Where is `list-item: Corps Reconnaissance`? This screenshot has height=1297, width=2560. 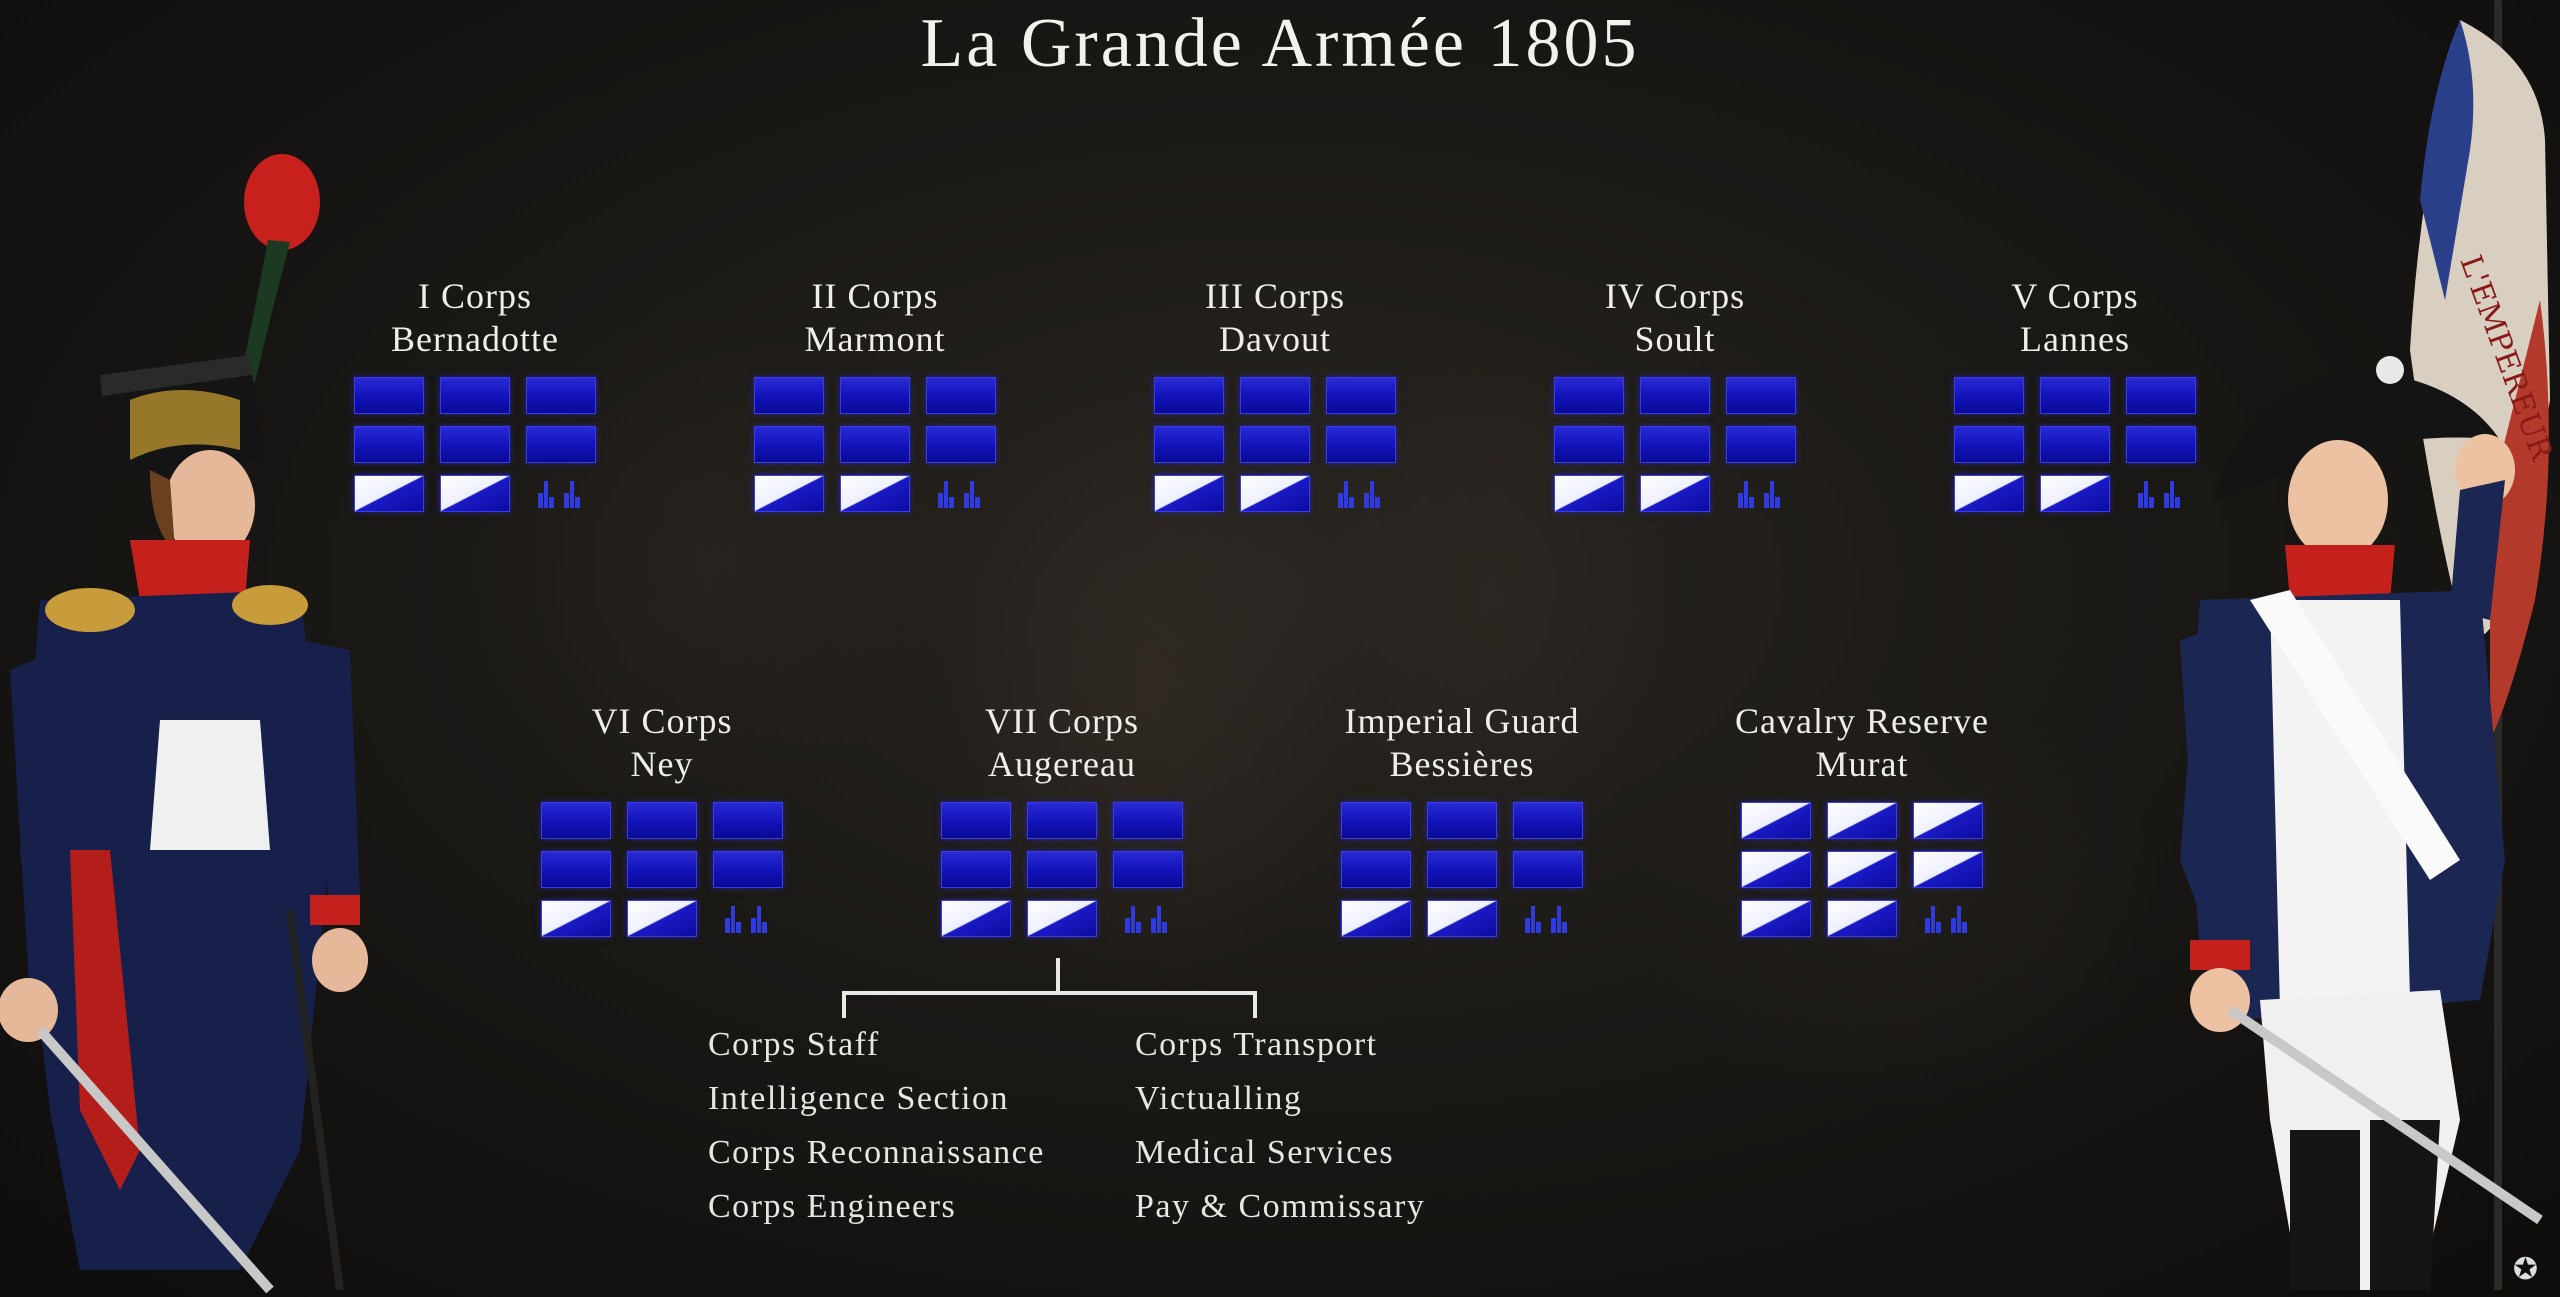
list-item: Corps Reconnaissance is located at coordinates (876, 1152).